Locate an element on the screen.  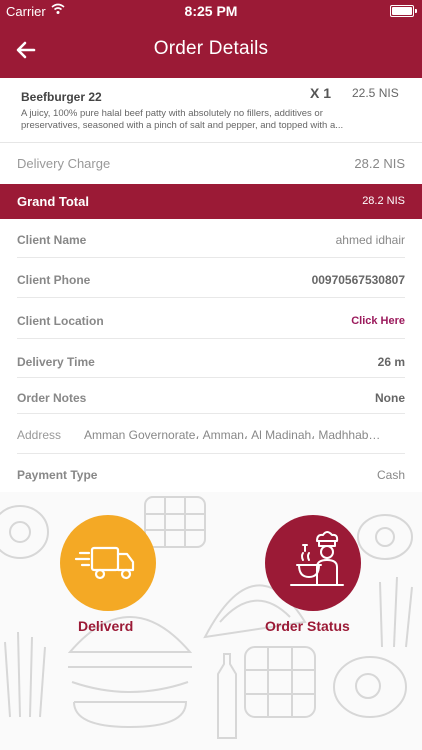
grand-total-label: Grand Total is located at coordinates (53, 201).